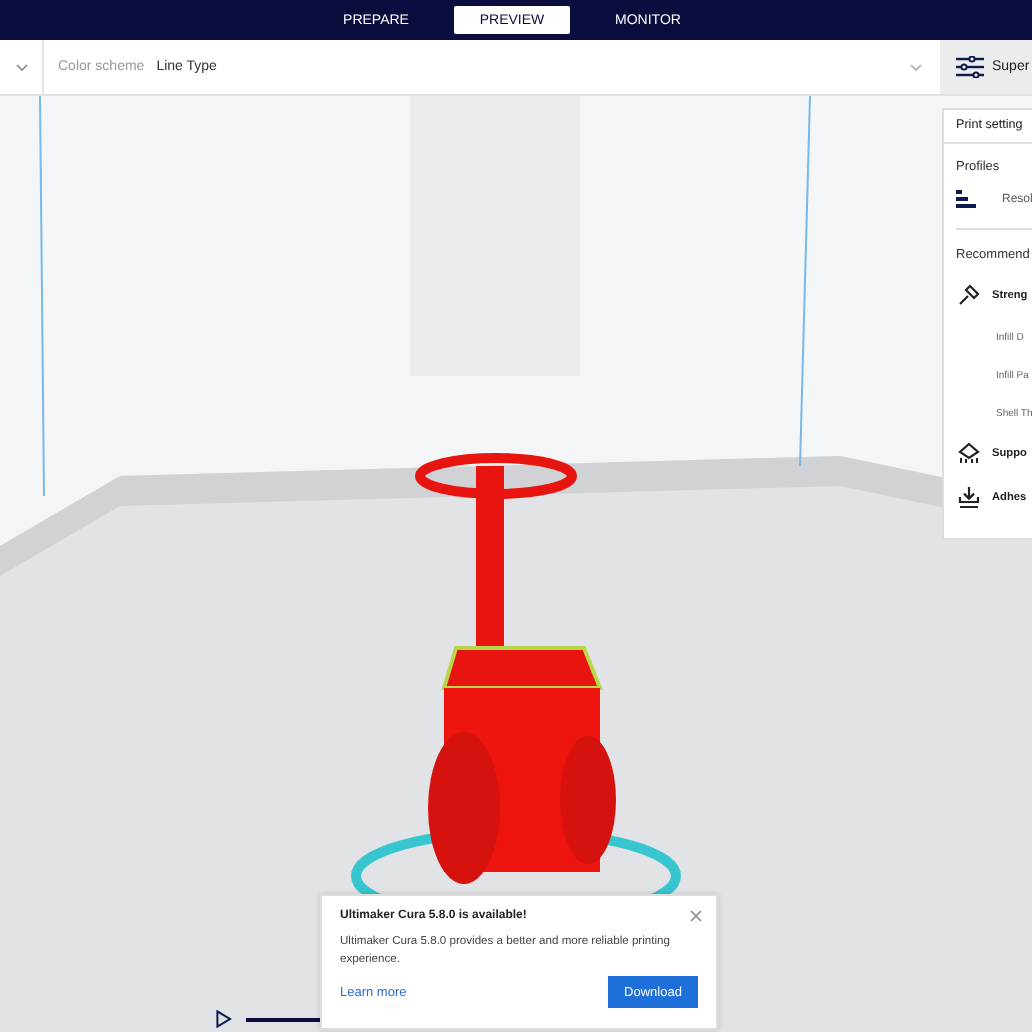 Image resolution: width=1032 pixels, height=1032 pixels. What do you see at coordinates (966, 199) in the screenshot?
I see `profile-icon` at bounding box center [966, 199].